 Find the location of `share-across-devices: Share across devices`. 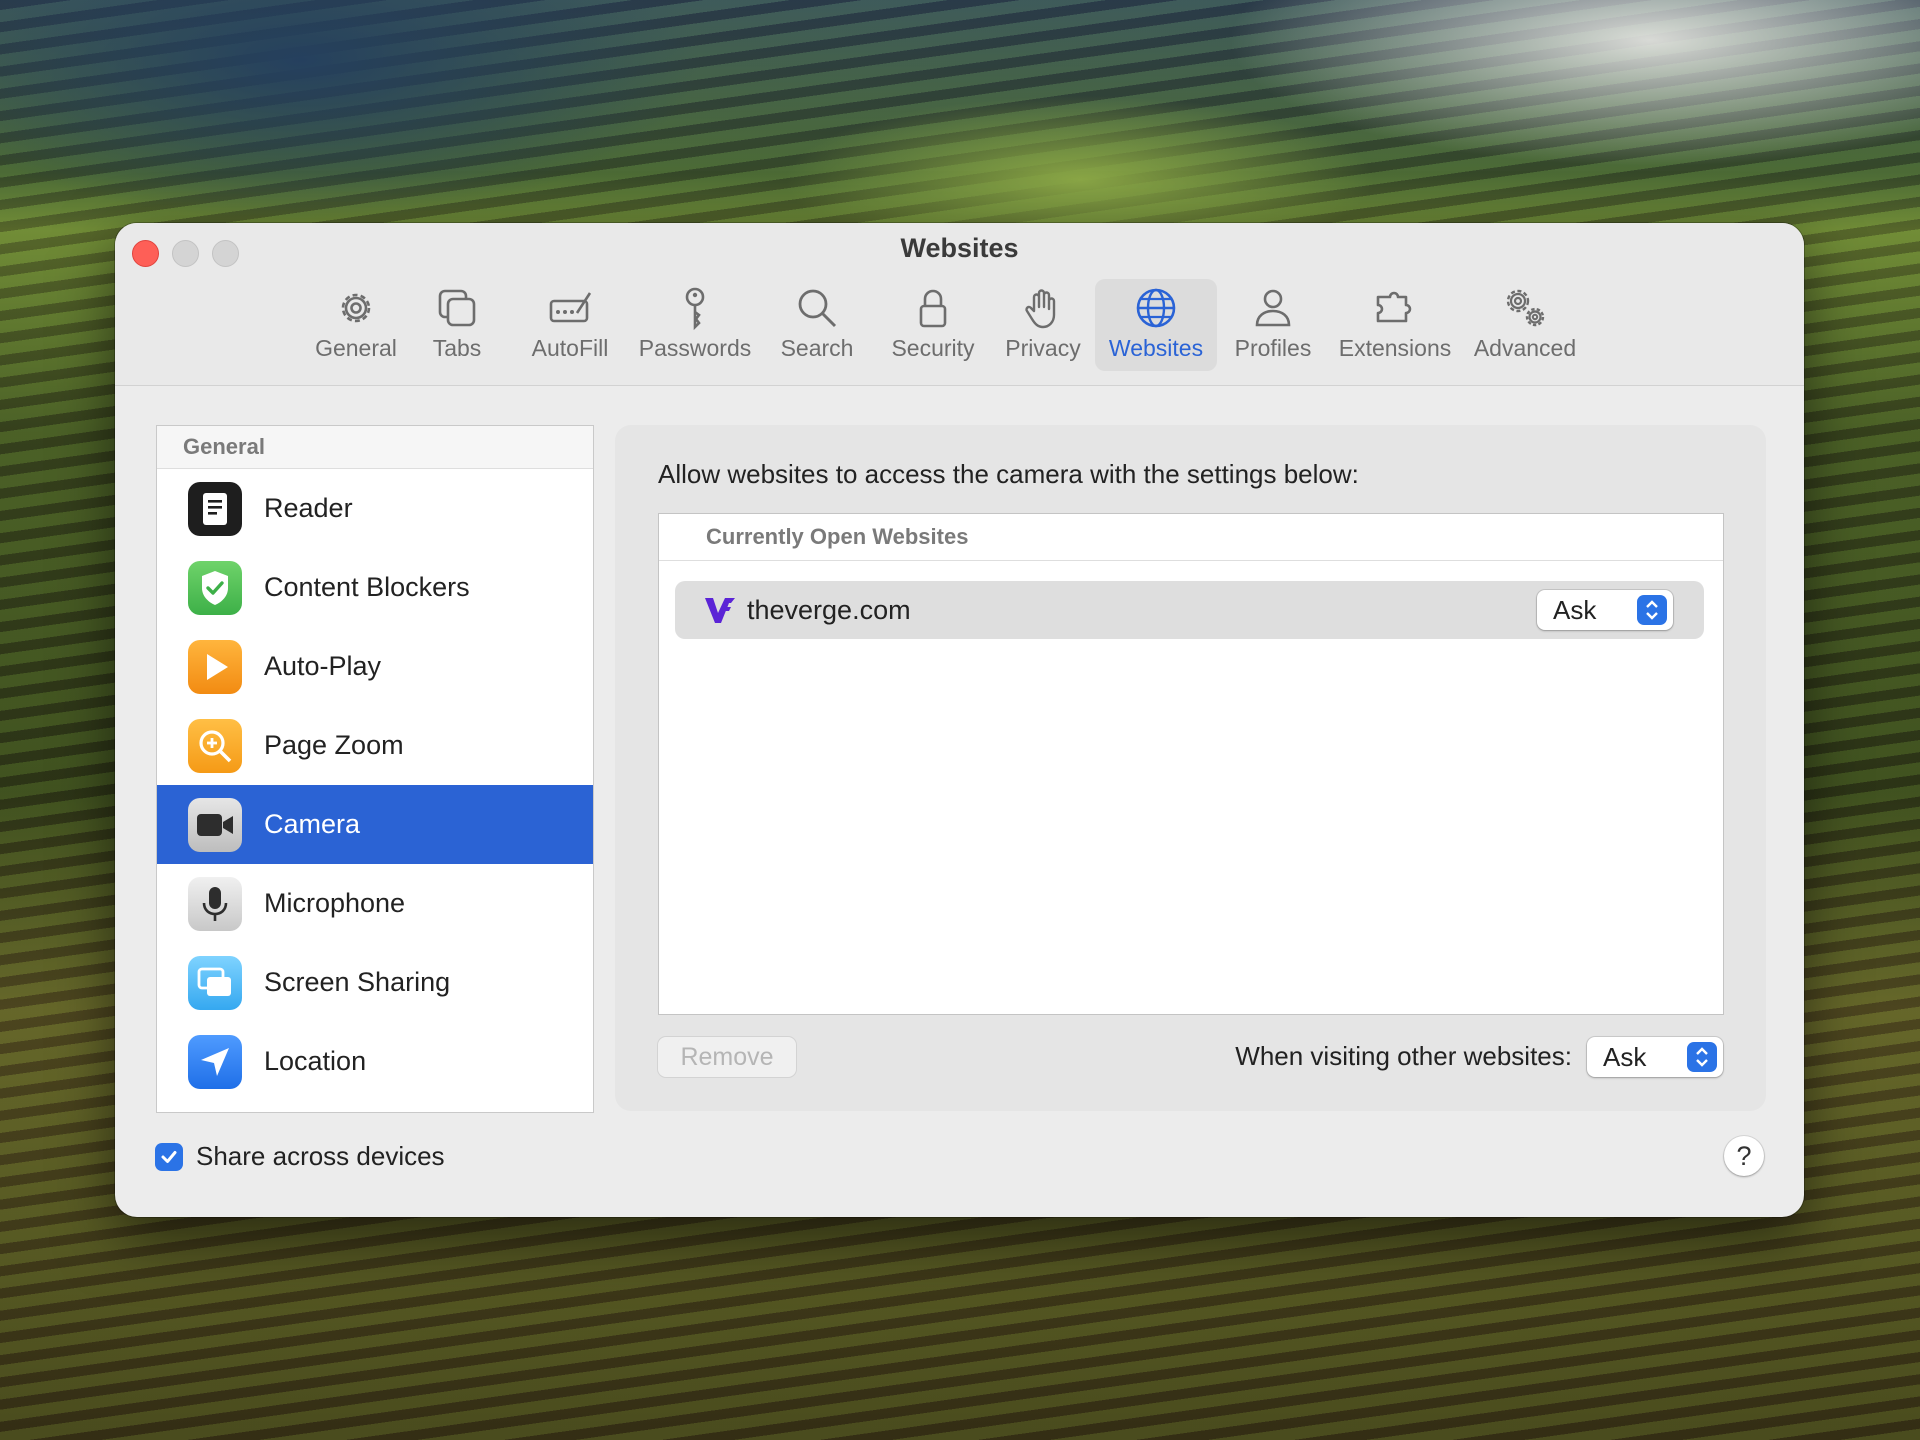

share-across-devices: Share across devices is located at coordinates (300, 1156).